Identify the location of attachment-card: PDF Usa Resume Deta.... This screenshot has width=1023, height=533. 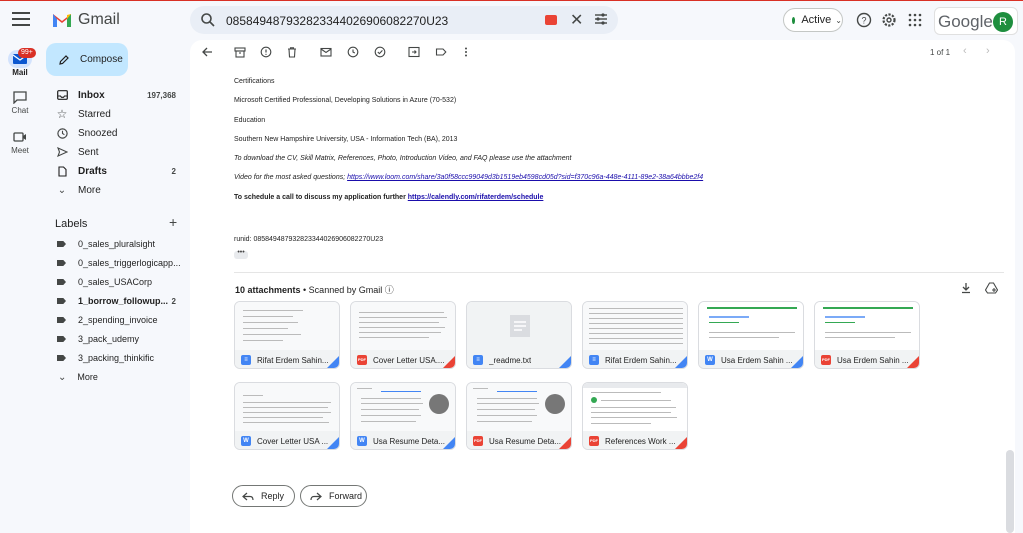
(519, 416).